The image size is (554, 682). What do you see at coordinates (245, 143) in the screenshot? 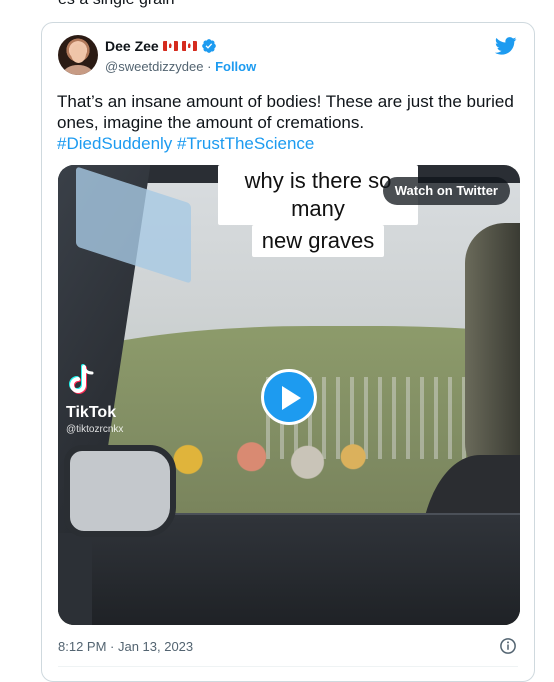
I see `hashtag-link: #TrustTheScience` at bounding box center [245, 143].